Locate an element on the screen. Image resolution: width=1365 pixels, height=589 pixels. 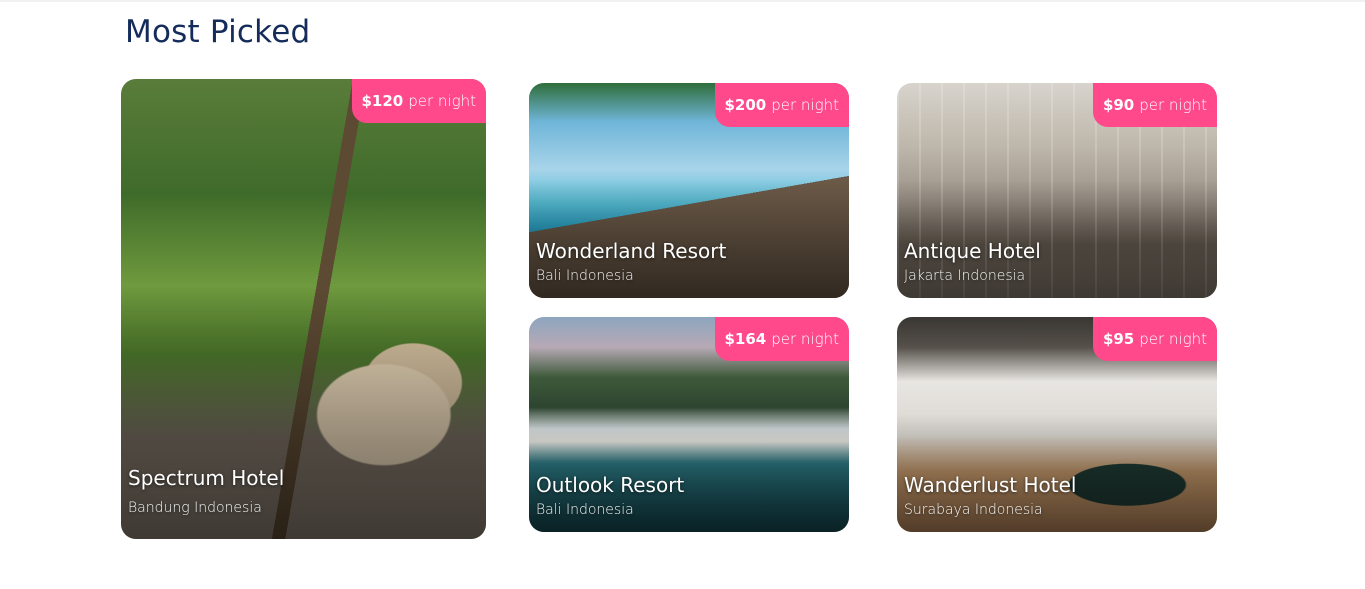
hotel-name: Antique Hotel is located at coordinates (972, 251).